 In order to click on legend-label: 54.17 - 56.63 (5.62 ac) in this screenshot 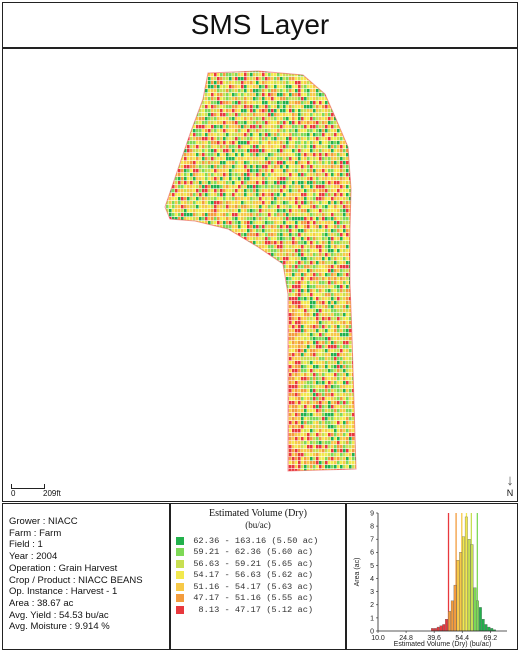, I will do `click(251, 575)`.